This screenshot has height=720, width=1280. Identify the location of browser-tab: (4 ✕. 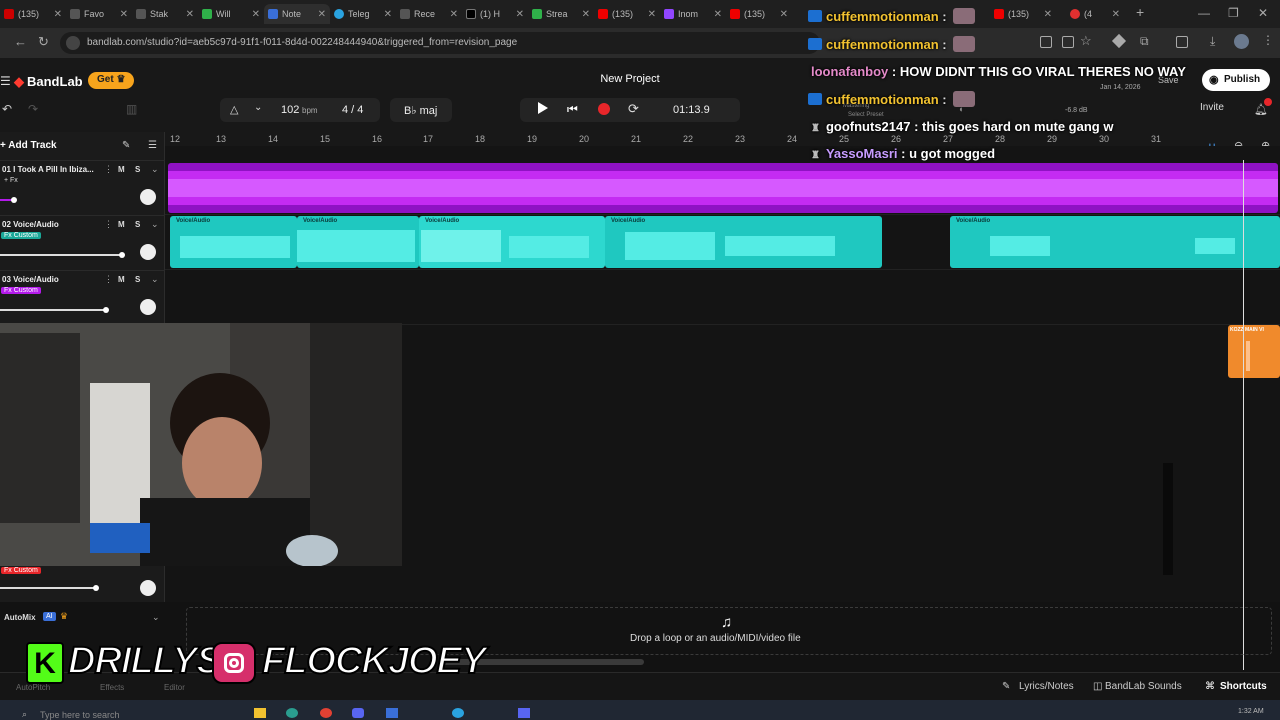
(1095, 14).